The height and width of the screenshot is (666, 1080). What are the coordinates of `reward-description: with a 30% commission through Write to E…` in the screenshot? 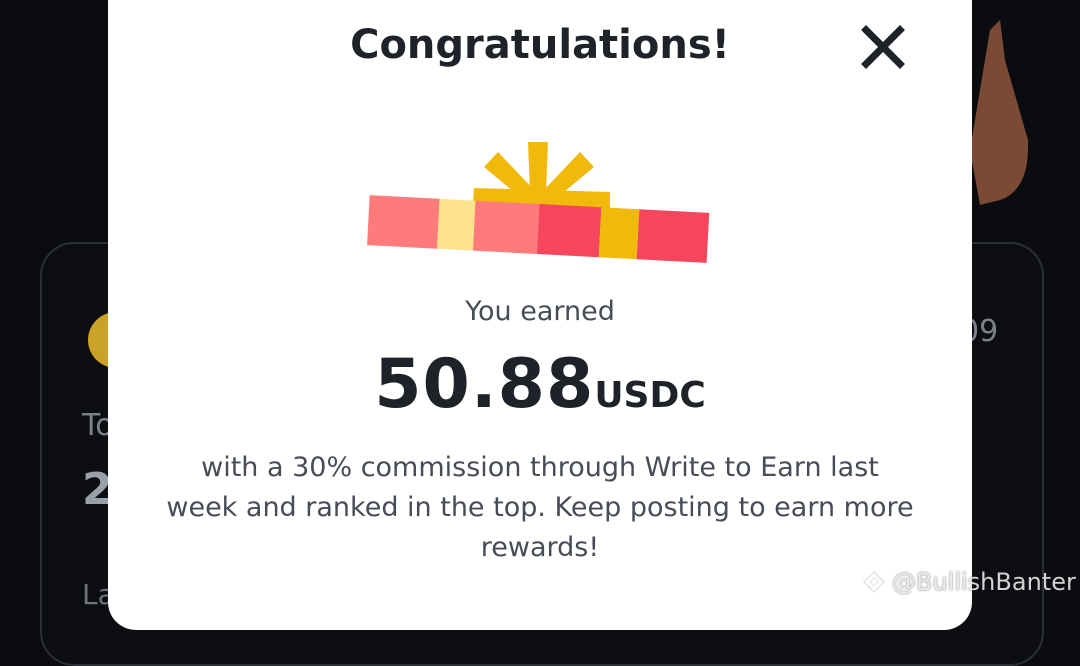 It's located at (540, 507).